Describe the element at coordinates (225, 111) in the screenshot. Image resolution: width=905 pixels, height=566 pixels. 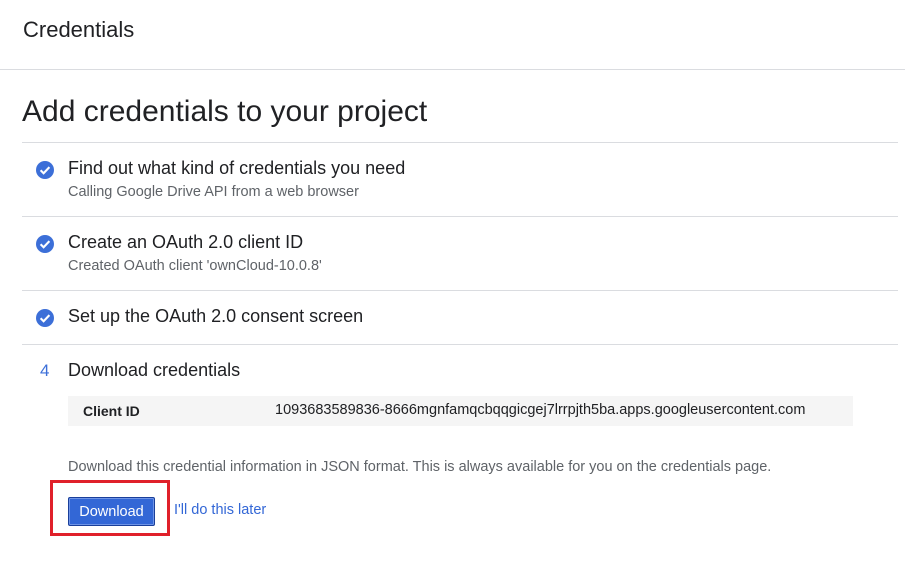
I see `page-title: Add credentials to your project` at that location.